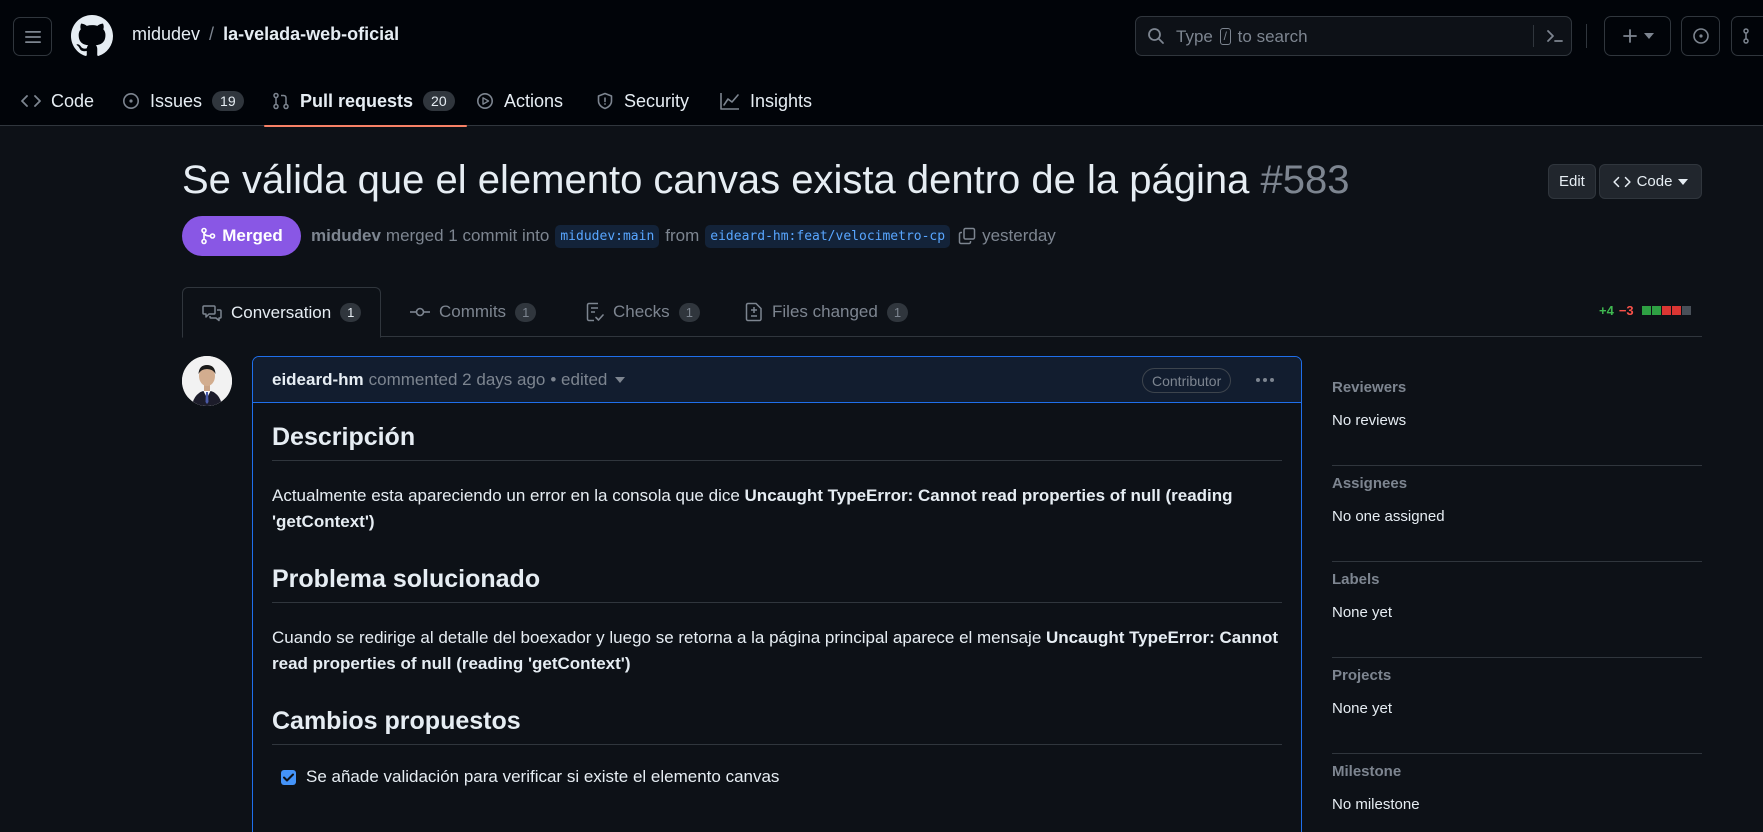 This screenshot has width=1763, height=832. Describe the element at coordinates (1517, 610) in the screenshot. I see `sidebar-labels: Labels None yet` at that location.